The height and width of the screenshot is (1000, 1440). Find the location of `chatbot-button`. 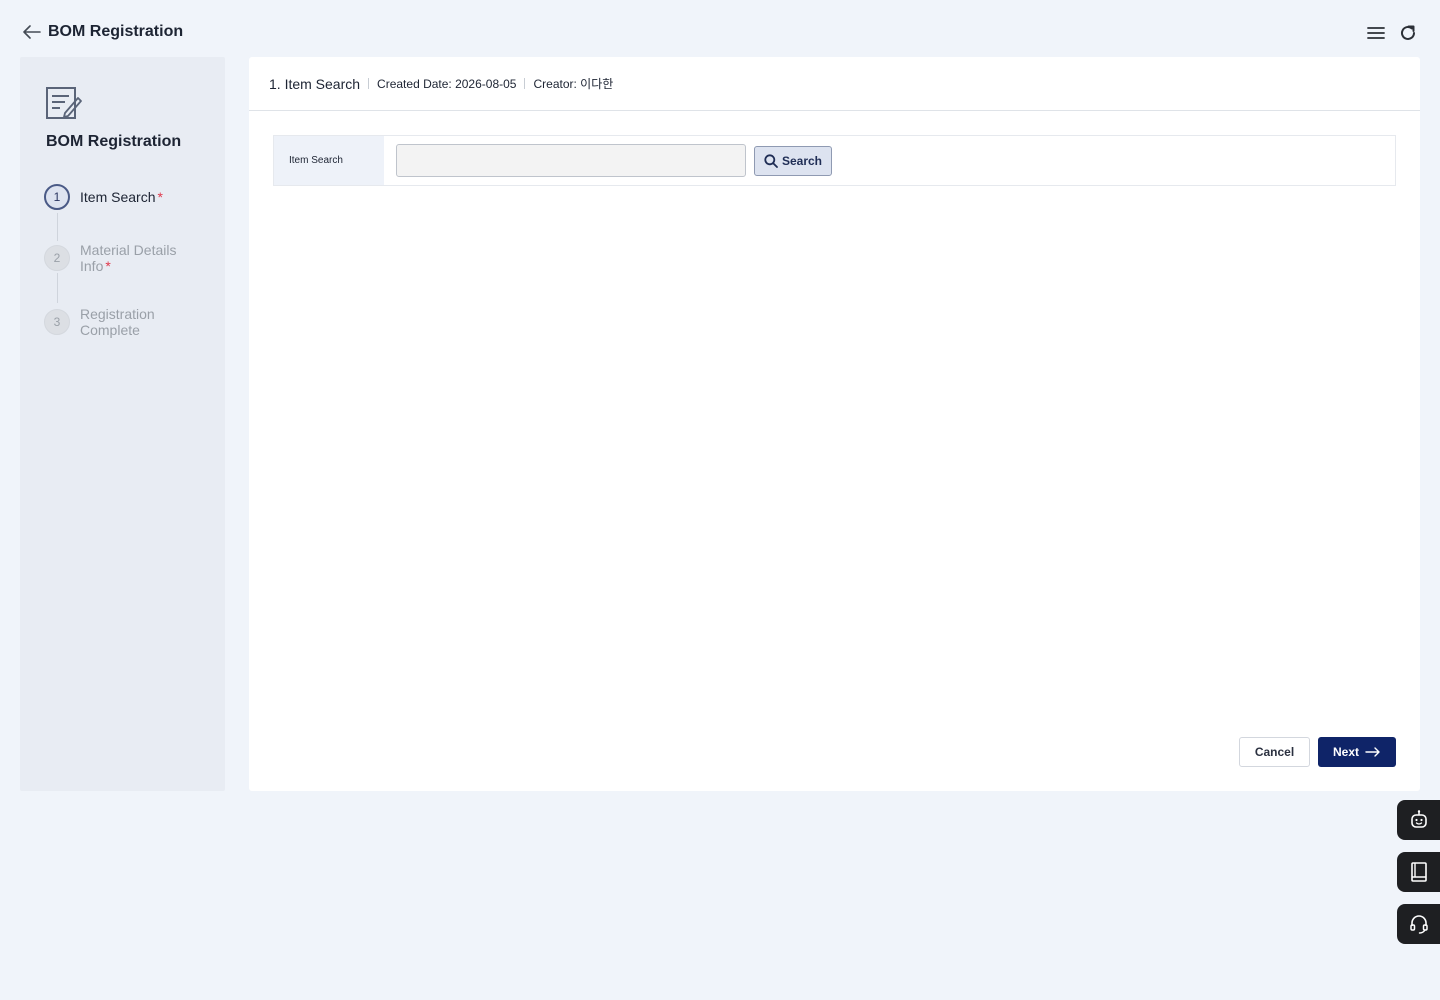

chatbot-button is located at coordinates (1418, 820).